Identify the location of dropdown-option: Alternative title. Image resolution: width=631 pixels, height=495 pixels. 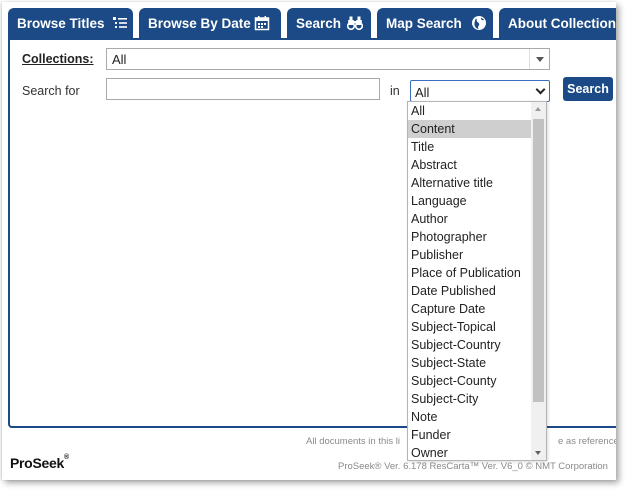
(469, 183).